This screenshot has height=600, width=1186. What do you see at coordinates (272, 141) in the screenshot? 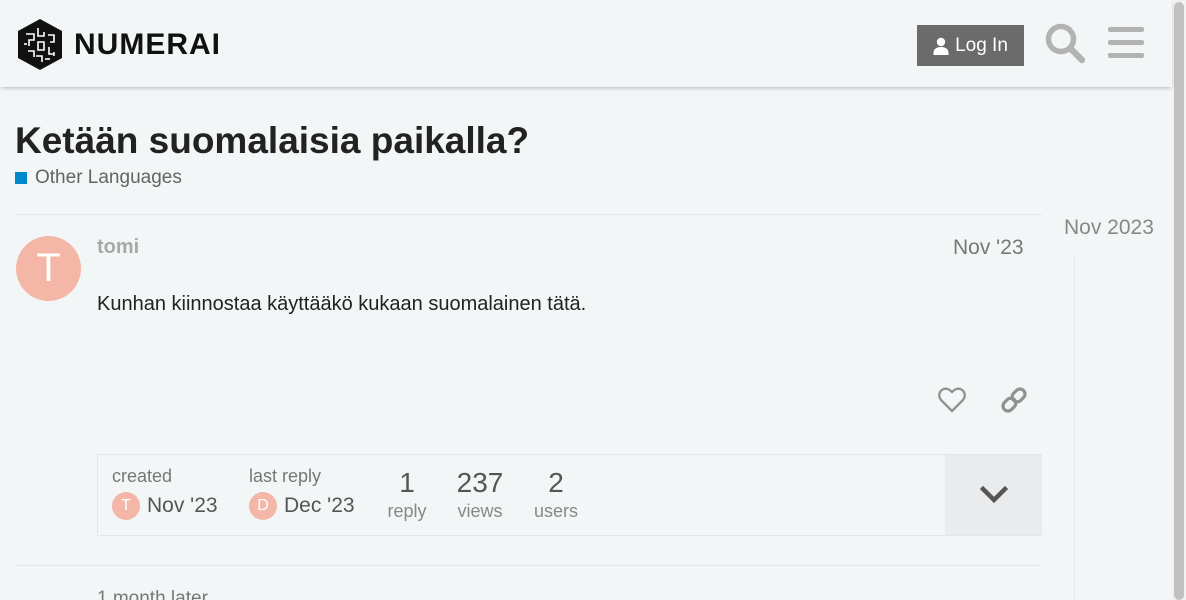
I see `topic-title: Ketään suomalaisia paikalla?` at bounding box center [272, 141].